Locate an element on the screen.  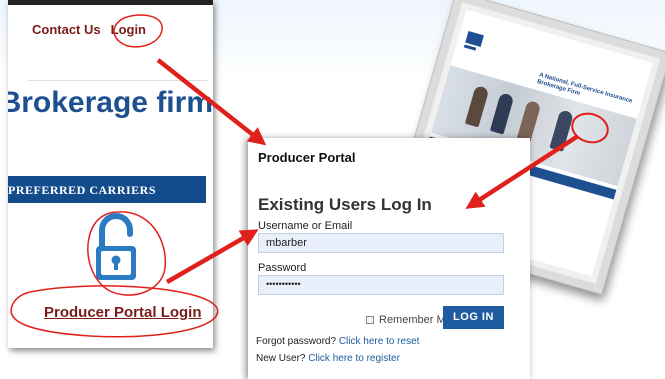
reset-password-link: Click here to reset is located at coordinates (379, 341).